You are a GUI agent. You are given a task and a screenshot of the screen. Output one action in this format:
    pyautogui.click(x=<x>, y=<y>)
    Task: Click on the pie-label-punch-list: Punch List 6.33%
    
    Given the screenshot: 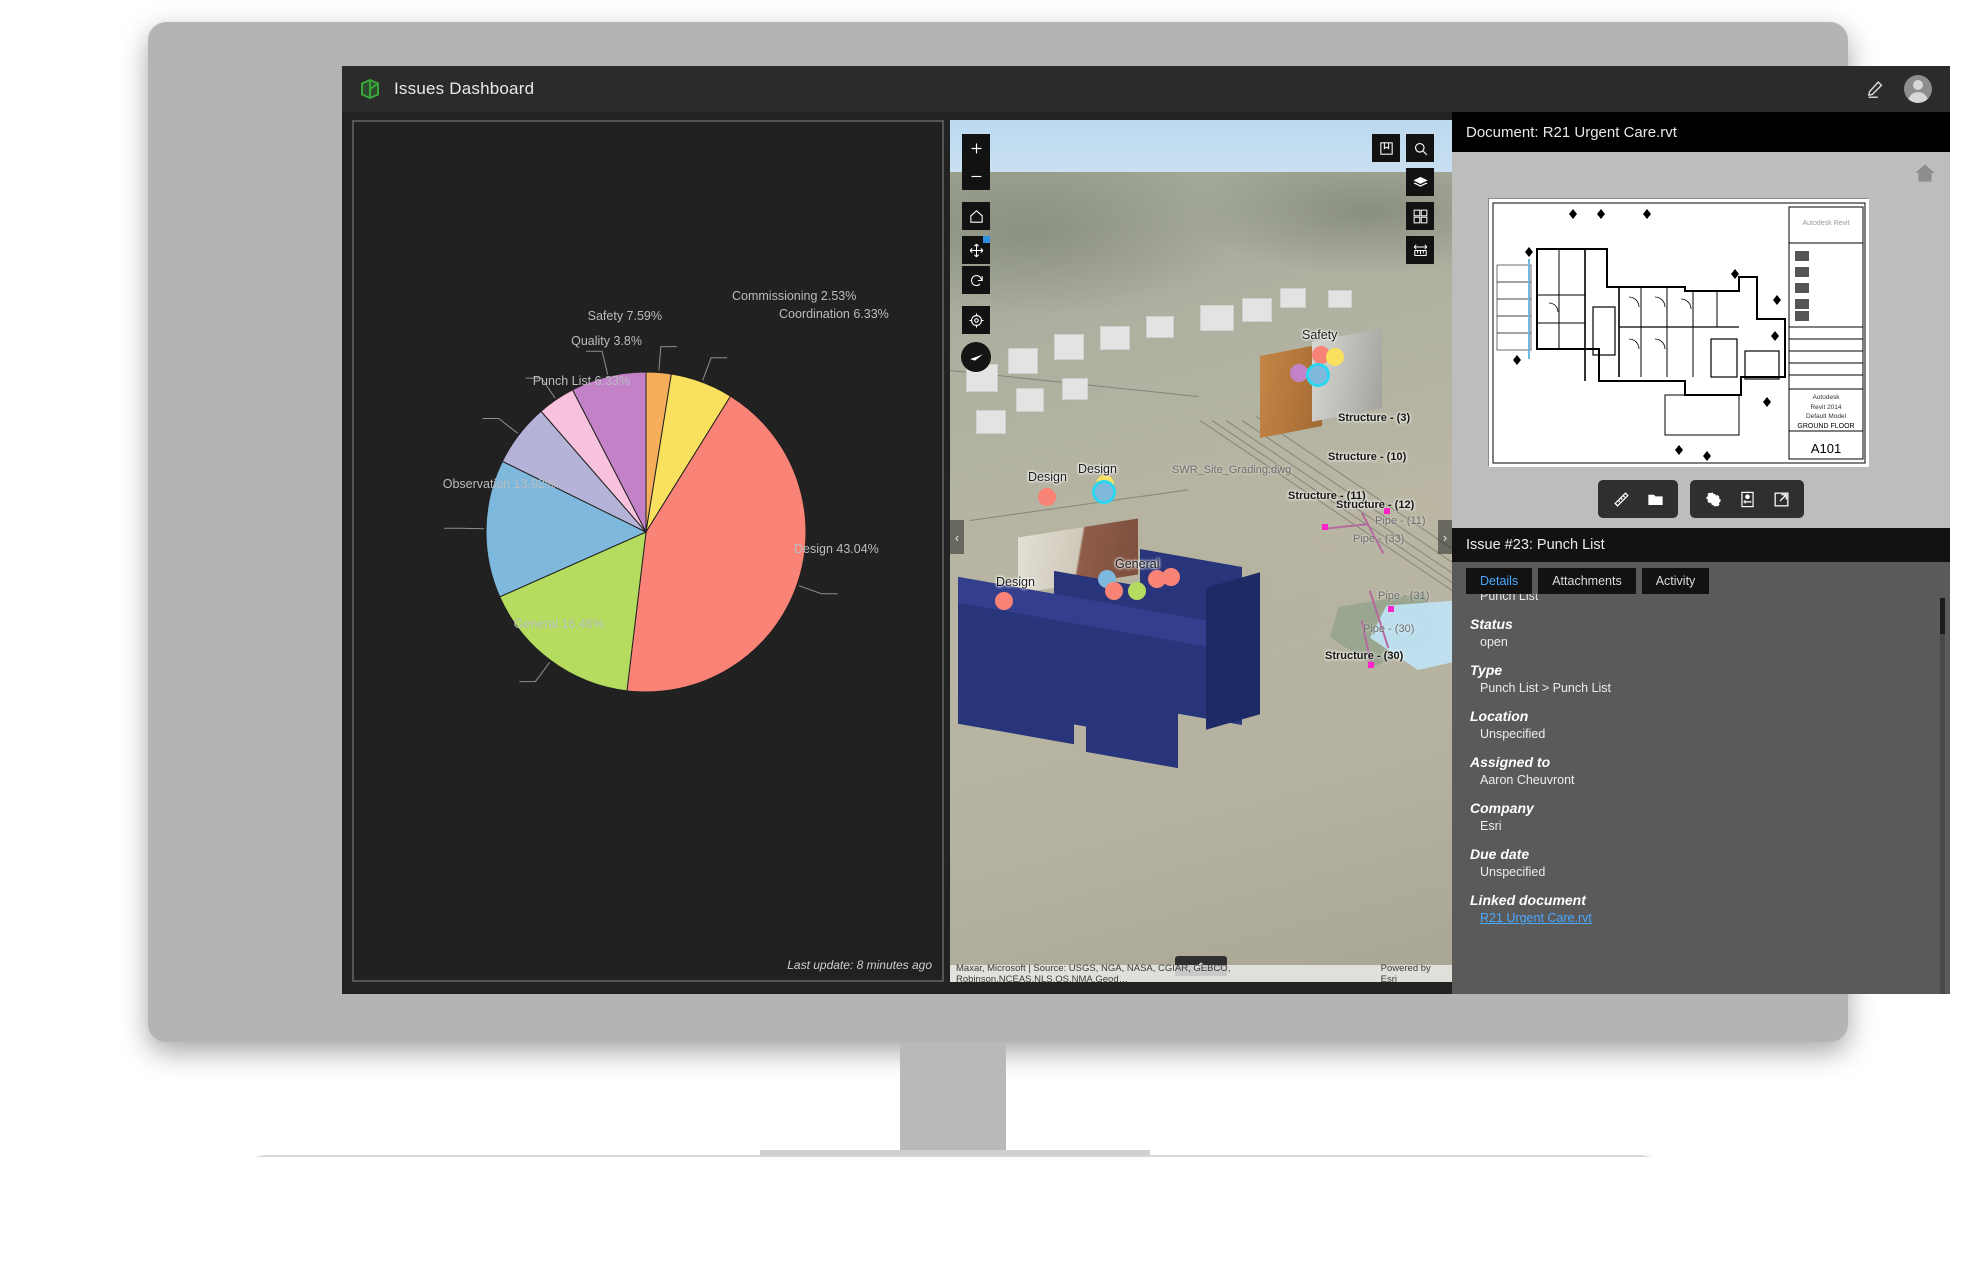 What is the action you would take?
    pyautogui.click(x=581, y=381)
    